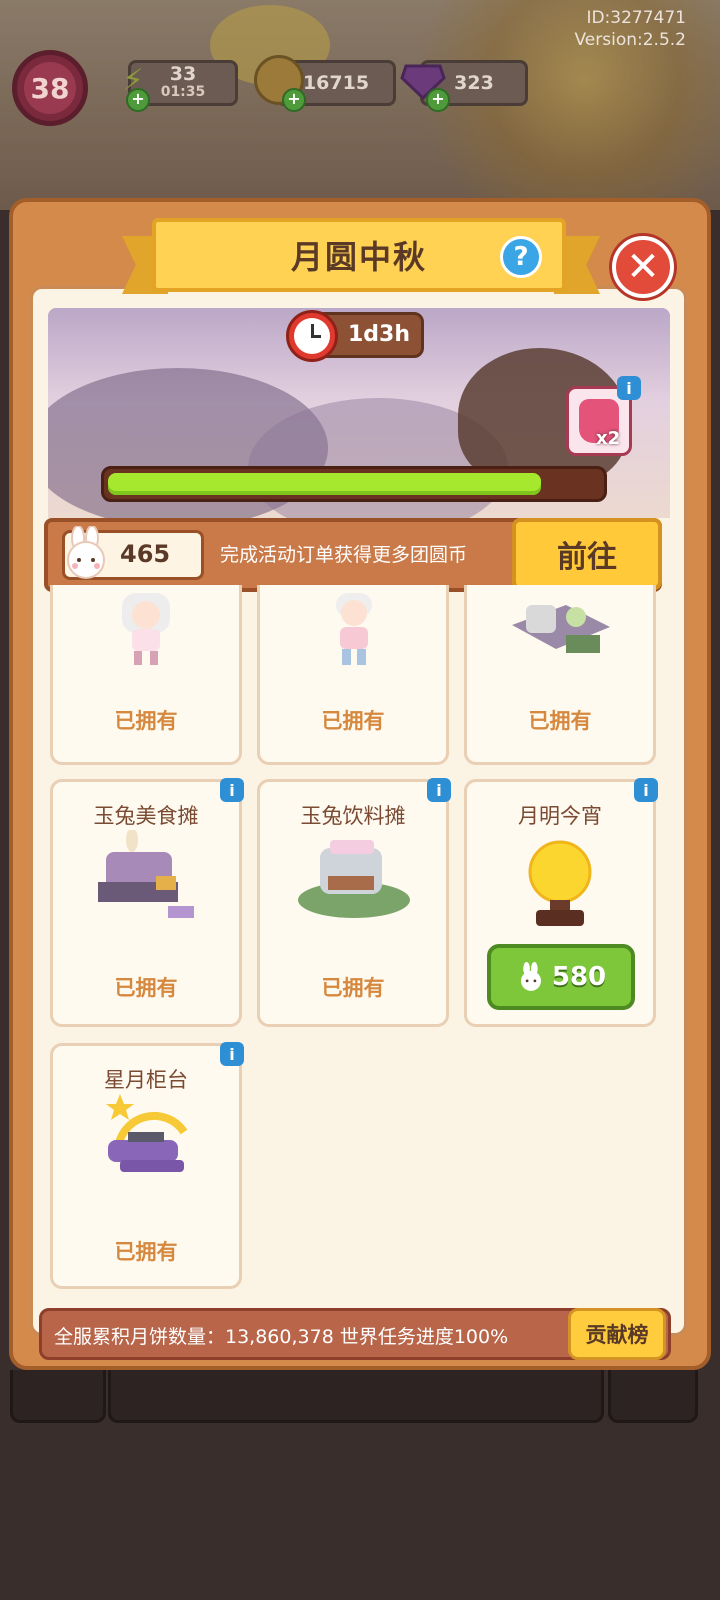 The width and height of the screenshot is (720, 1600). What do you see at coordinates (183, 92) in the screenshot?
I see `energy-timer: 01:35` at bounding box center [183, 92].